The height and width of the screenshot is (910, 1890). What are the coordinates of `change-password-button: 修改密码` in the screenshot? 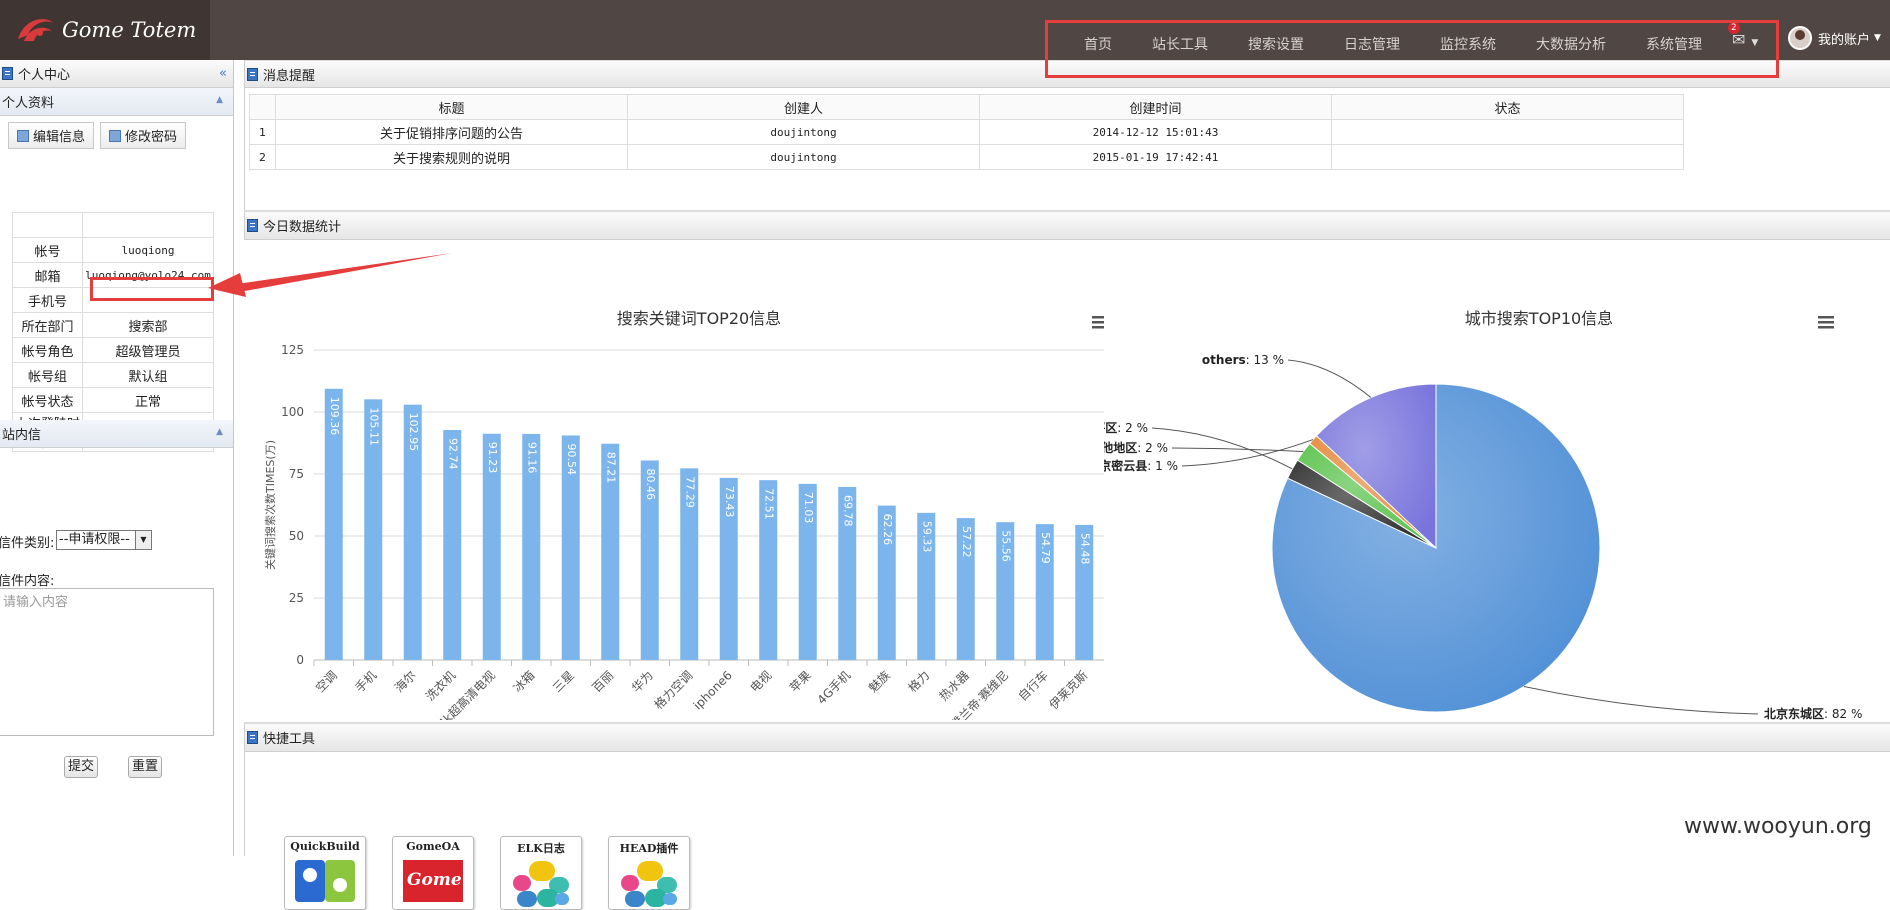 It's located at (143, 135).